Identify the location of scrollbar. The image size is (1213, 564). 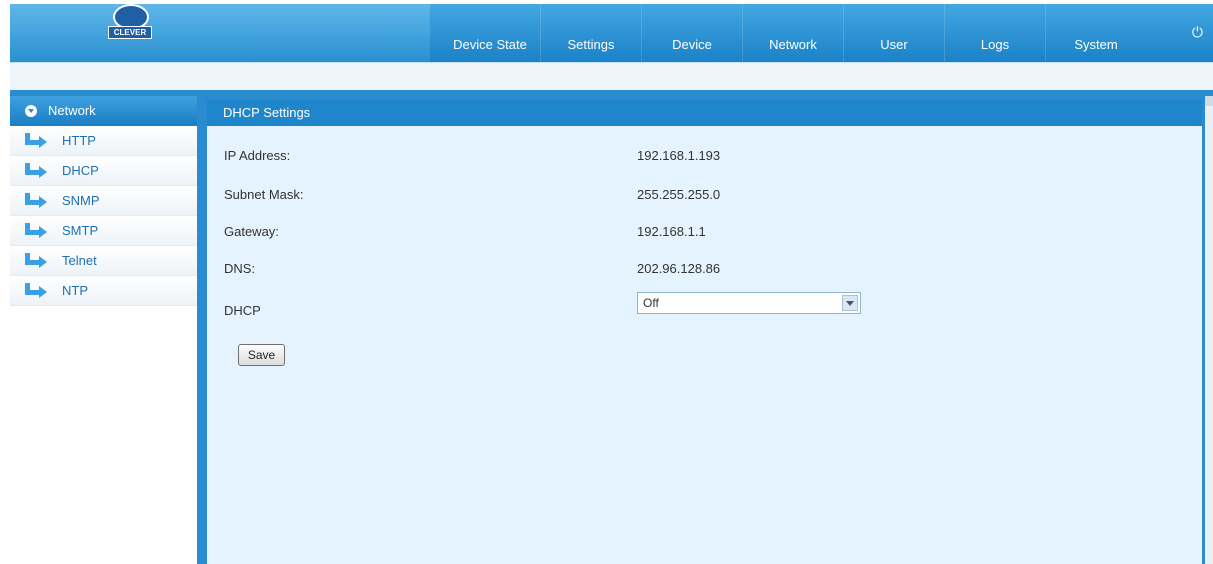
(1209, 330).